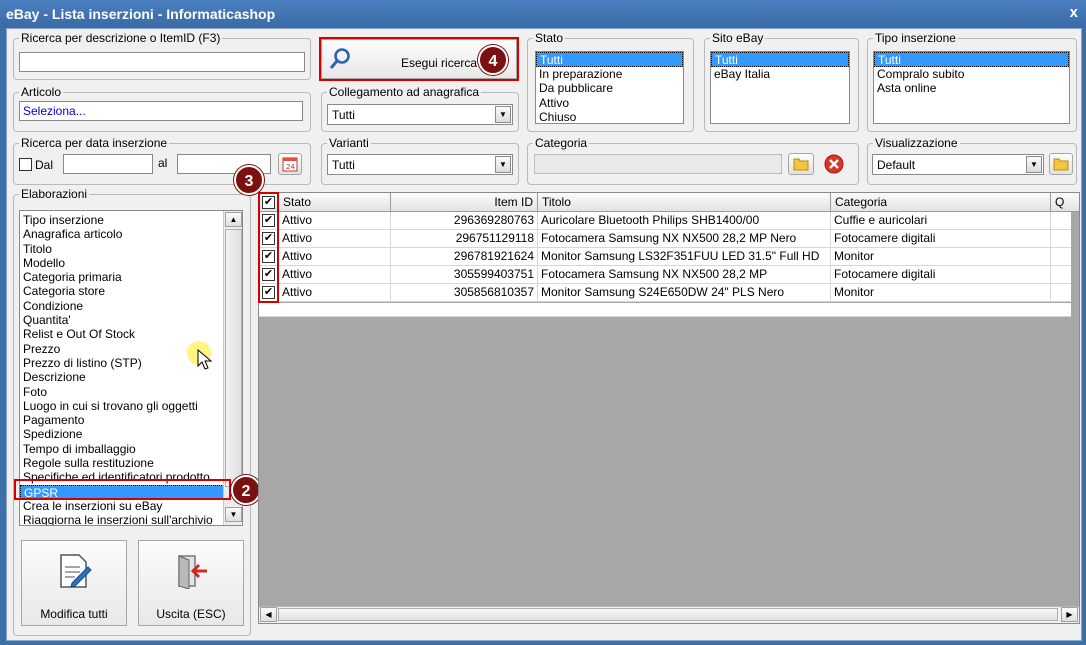 The image size is (1086, 645). I want to click on highlight-gpsr, so click(122, 489).